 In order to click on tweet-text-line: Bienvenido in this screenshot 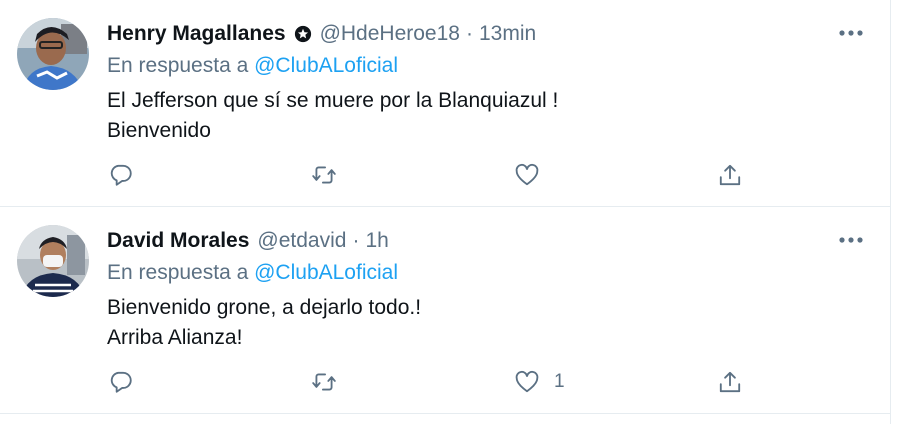, I will do `click(159, 130)`.